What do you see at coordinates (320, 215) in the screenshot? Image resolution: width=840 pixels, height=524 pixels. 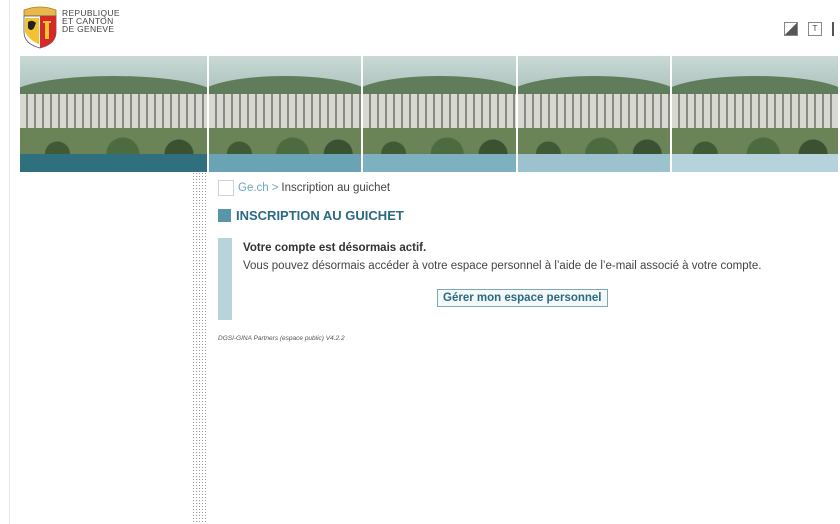 I see `page-title-text: INSCRIPTION AU GUICHET` at bounding box center [320, 215].